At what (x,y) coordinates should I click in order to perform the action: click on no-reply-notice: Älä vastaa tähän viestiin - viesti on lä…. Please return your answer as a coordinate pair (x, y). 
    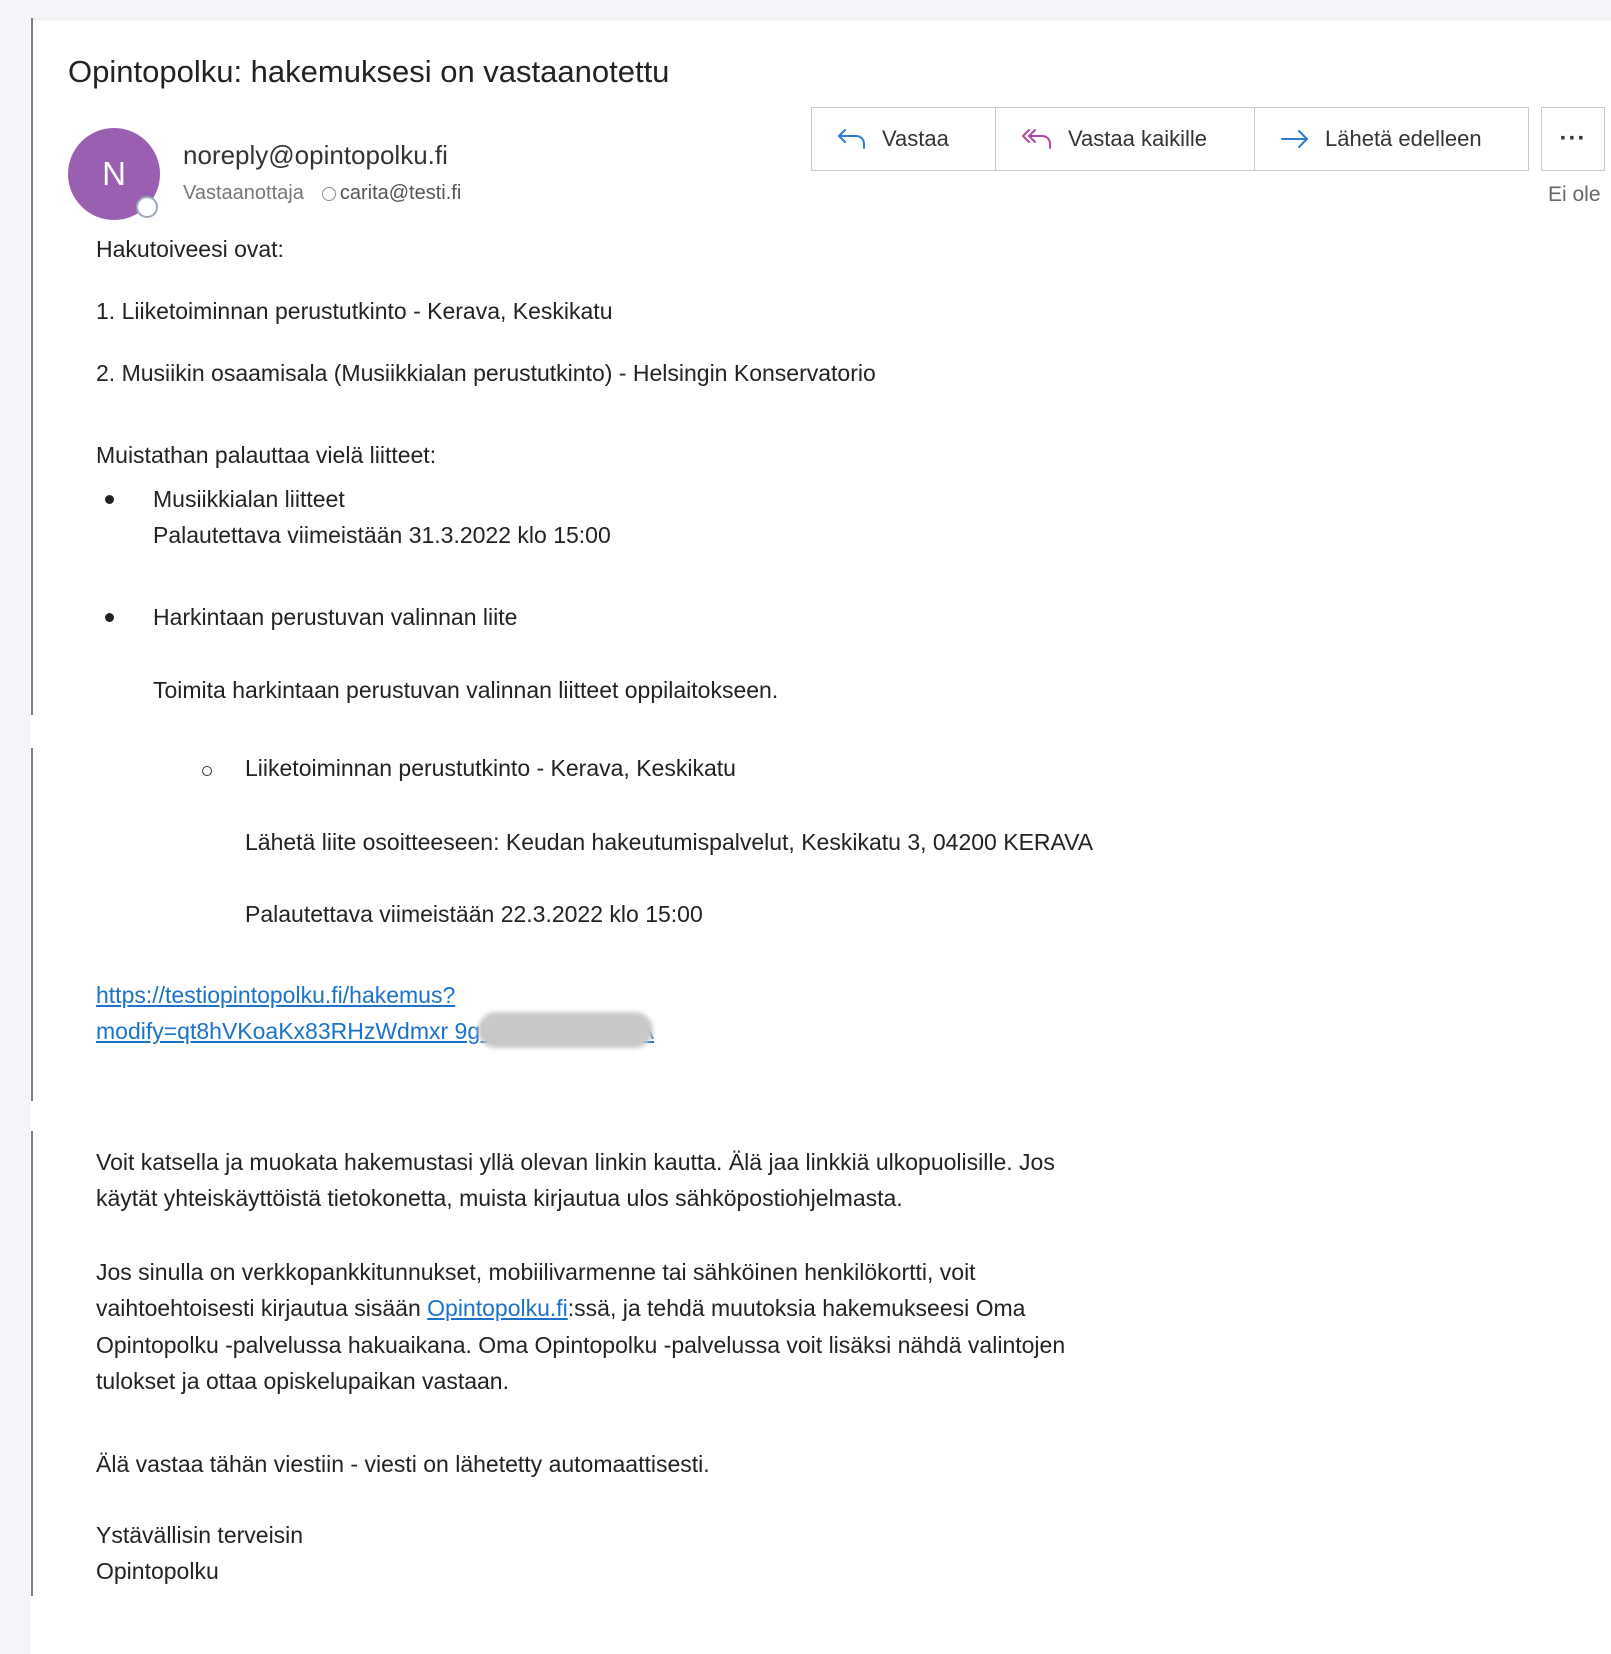
    Looking at the image, I should click on (403, 1464).